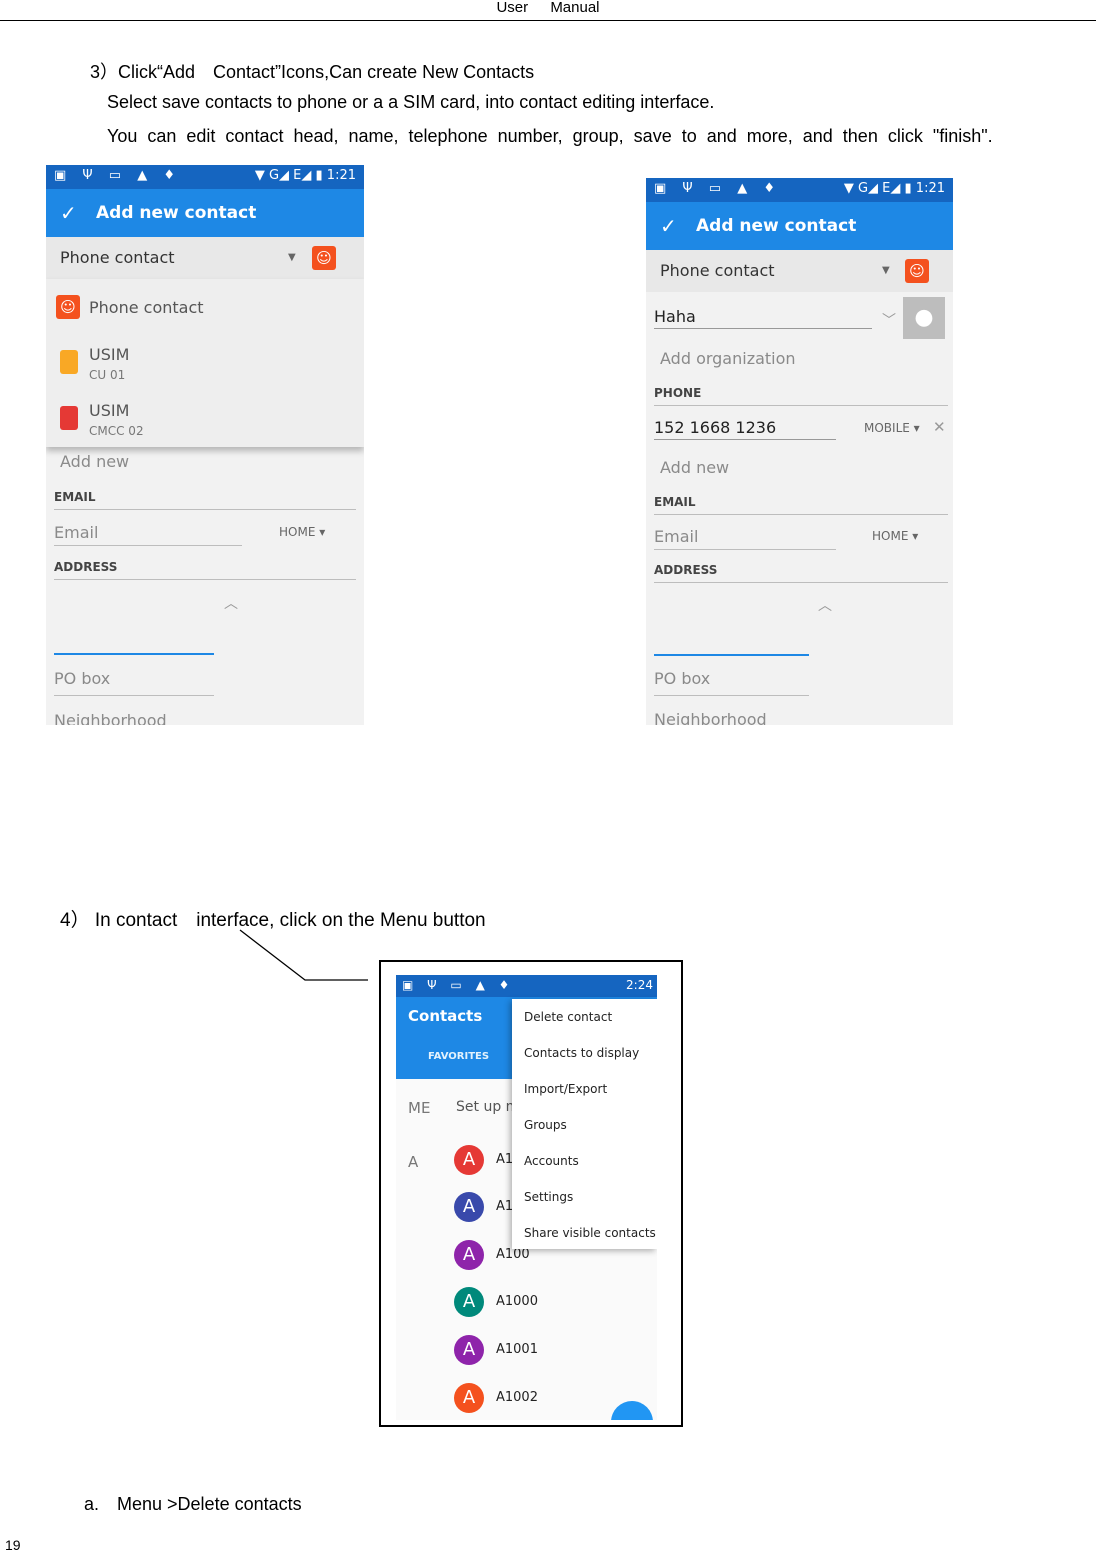  I want to click on menu-item-groups: Groups, so click(545, 1125).